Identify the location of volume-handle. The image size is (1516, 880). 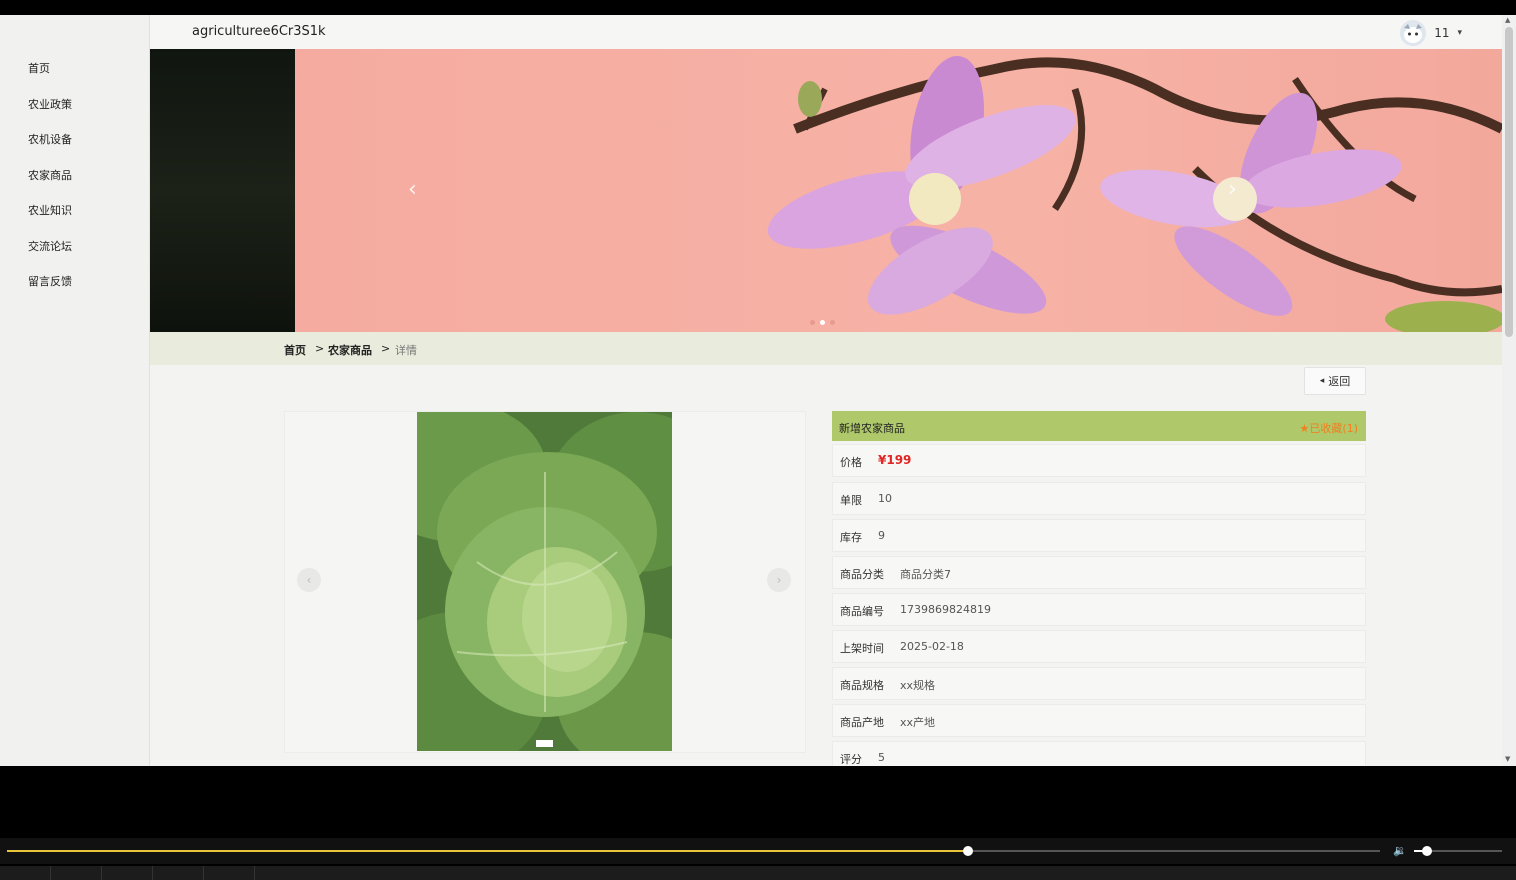
(1426, 851).